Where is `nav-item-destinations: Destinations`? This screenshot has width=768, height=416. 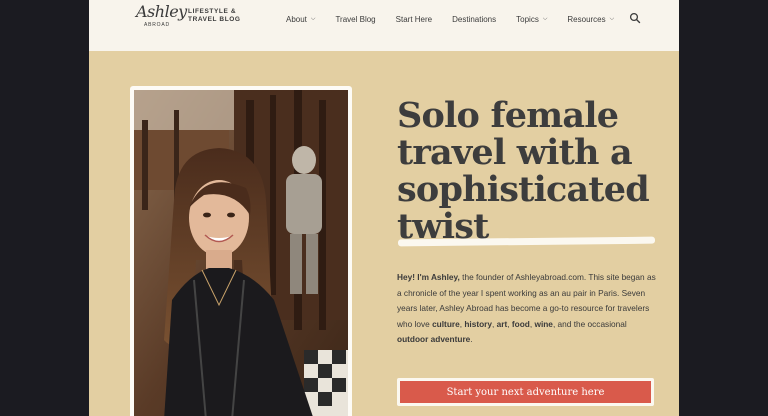
nav-item-destinations: Destinations is located at coordinates (474, 19).